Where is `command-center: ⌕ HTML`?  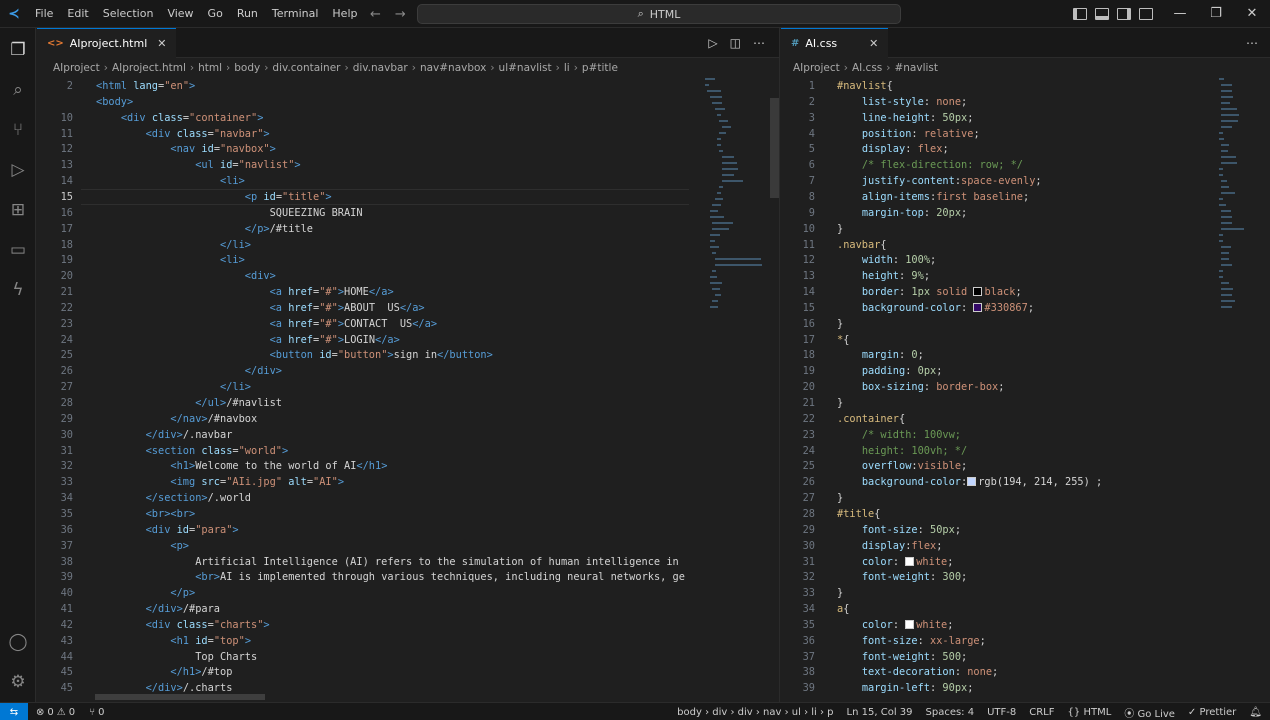
command-center: ⌕ HTML is located at coordinates (659, 14).